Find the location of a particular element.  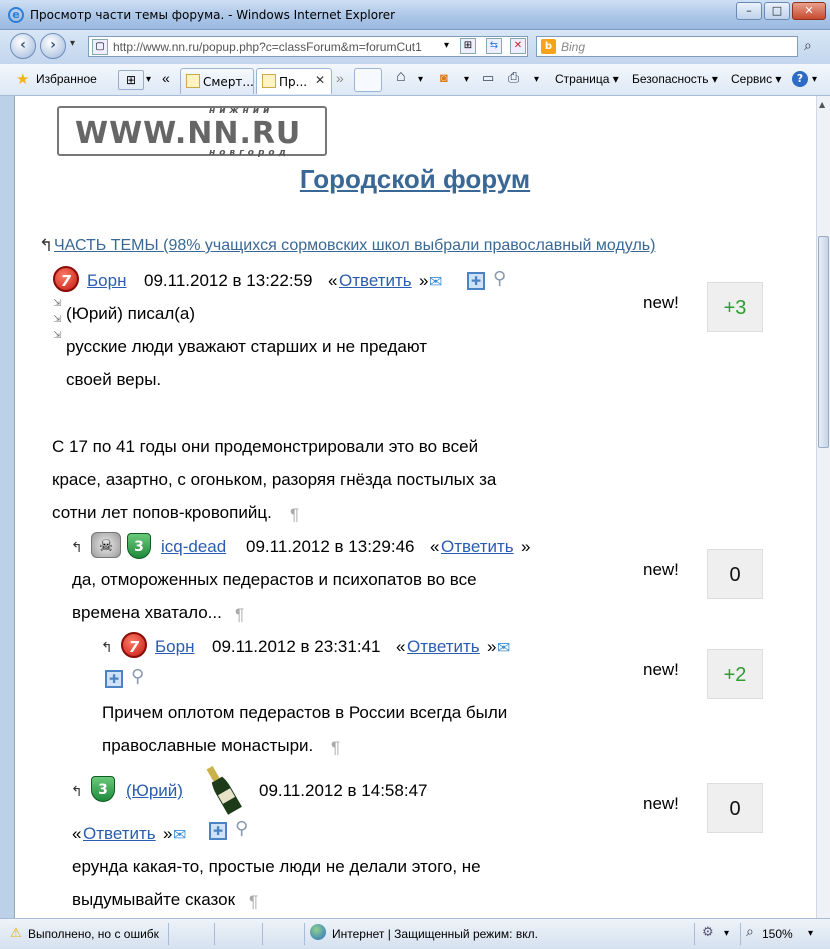

maximize-button: □ is located at coordinates (777, 11).